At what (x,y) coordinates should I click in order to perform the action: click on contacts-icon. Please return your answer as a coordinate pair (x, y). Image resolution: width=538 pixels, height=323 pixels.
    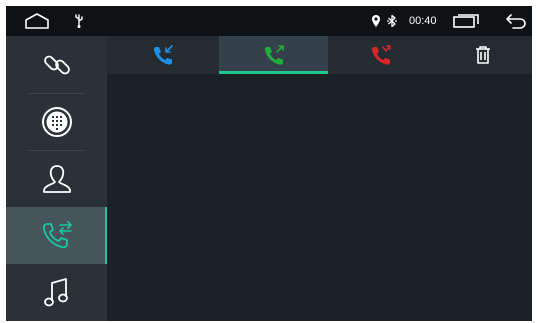
    Looking at the image, I should click on (56, 178).